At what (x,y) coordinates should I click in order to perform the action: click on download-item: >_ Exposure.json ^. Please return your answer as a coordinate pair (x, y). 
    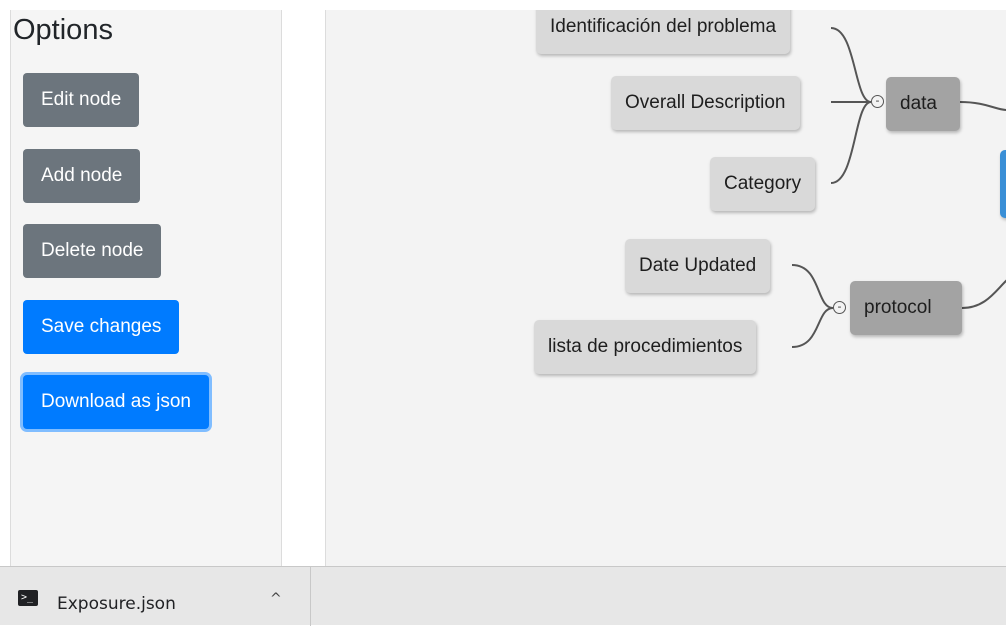
    Looking at the image, I should click on (155, 596).